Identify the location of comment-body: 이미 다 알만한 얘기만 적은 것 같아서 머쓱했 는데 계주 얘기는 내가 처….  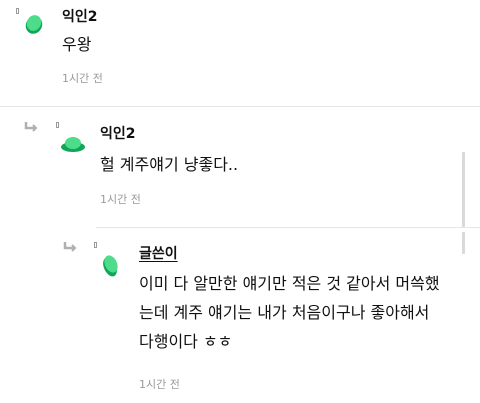
(289, 312).